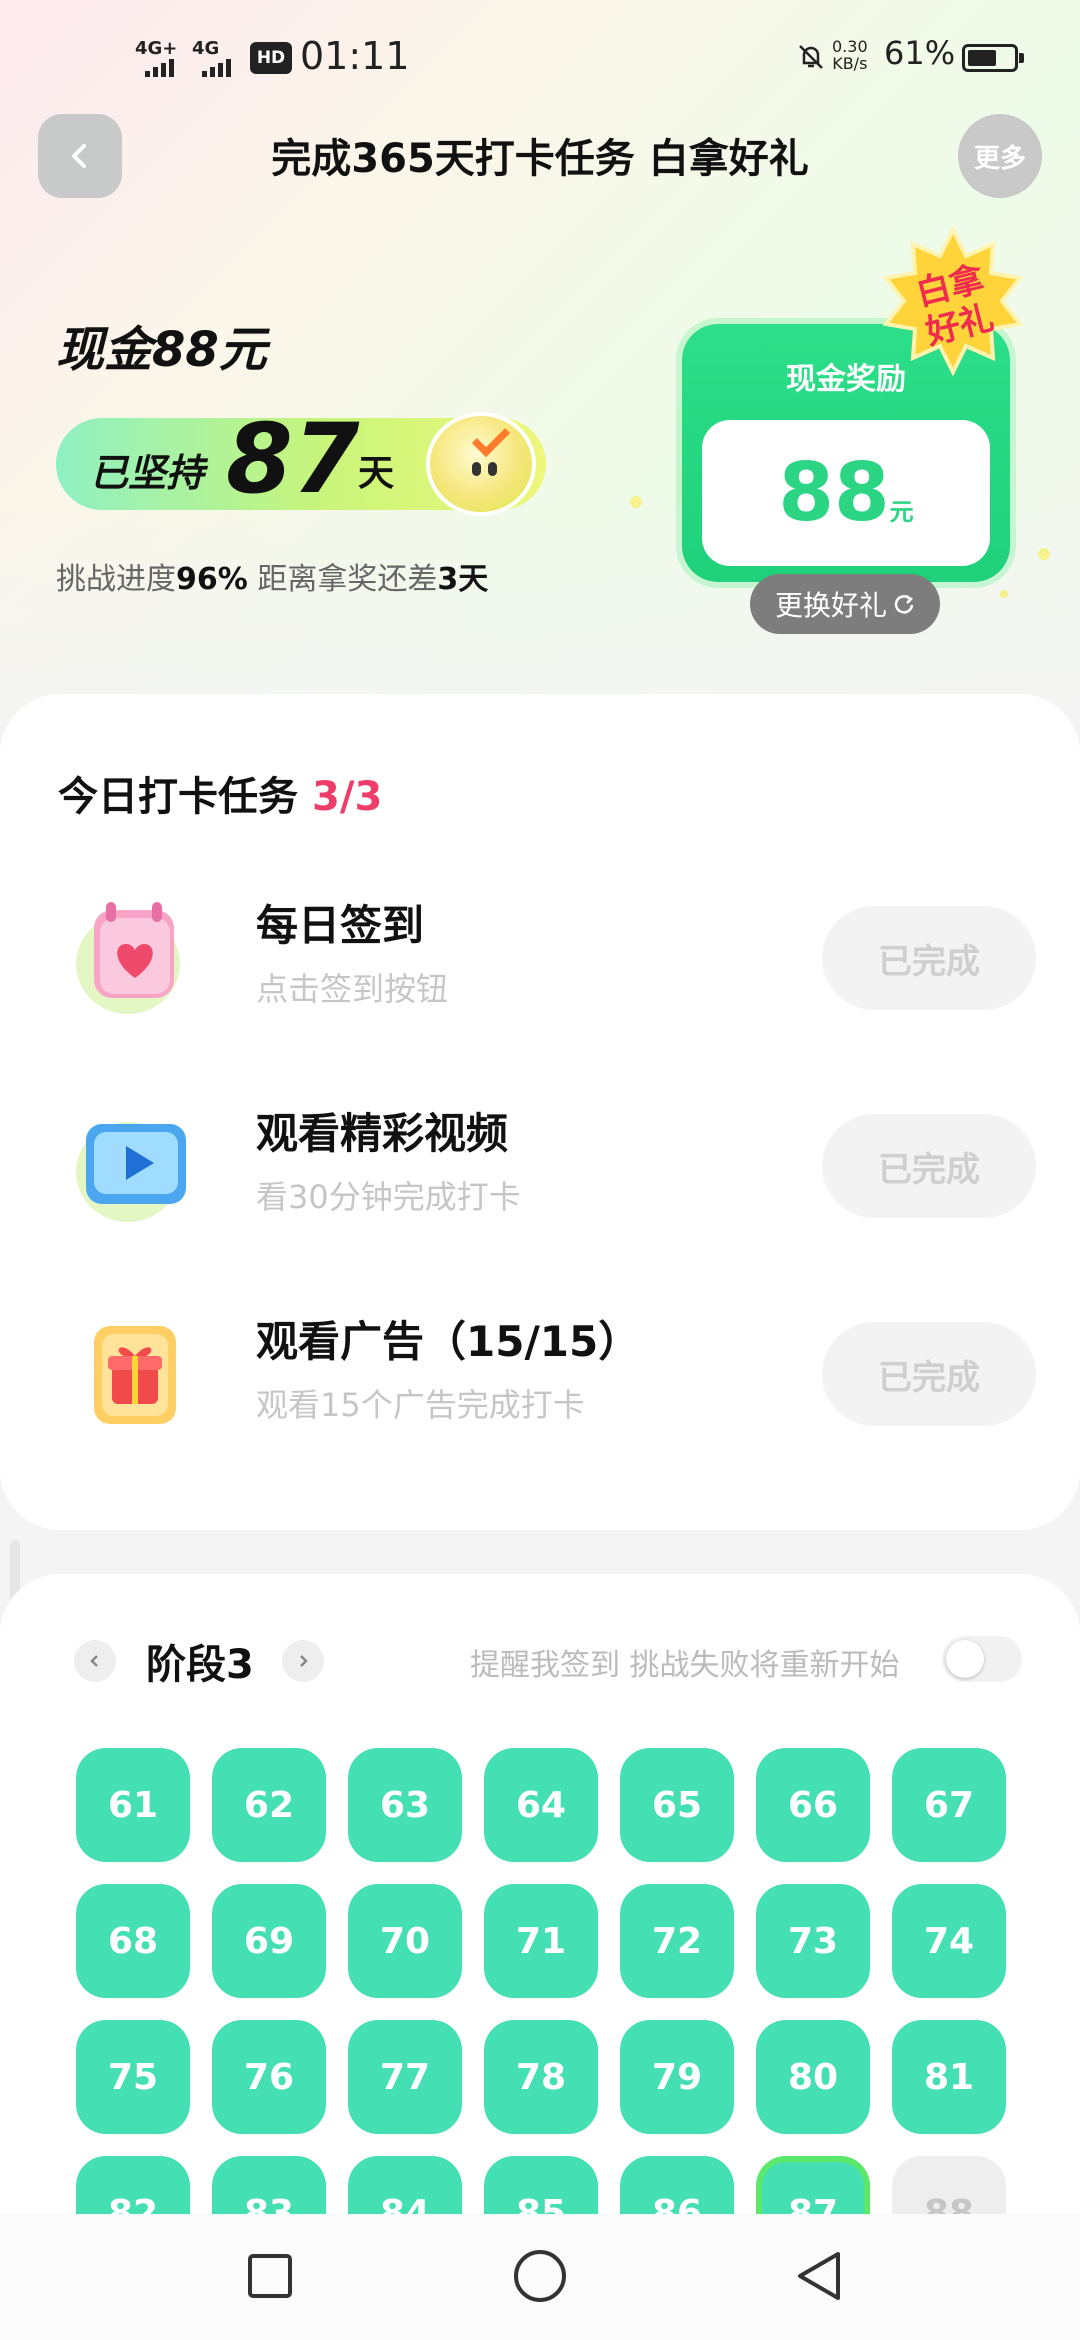 This screenshot has height=2340, width=1080. Describe the element at coordinates (949, 2077) in the screenshot. I see `day-cell: 81` at that location.